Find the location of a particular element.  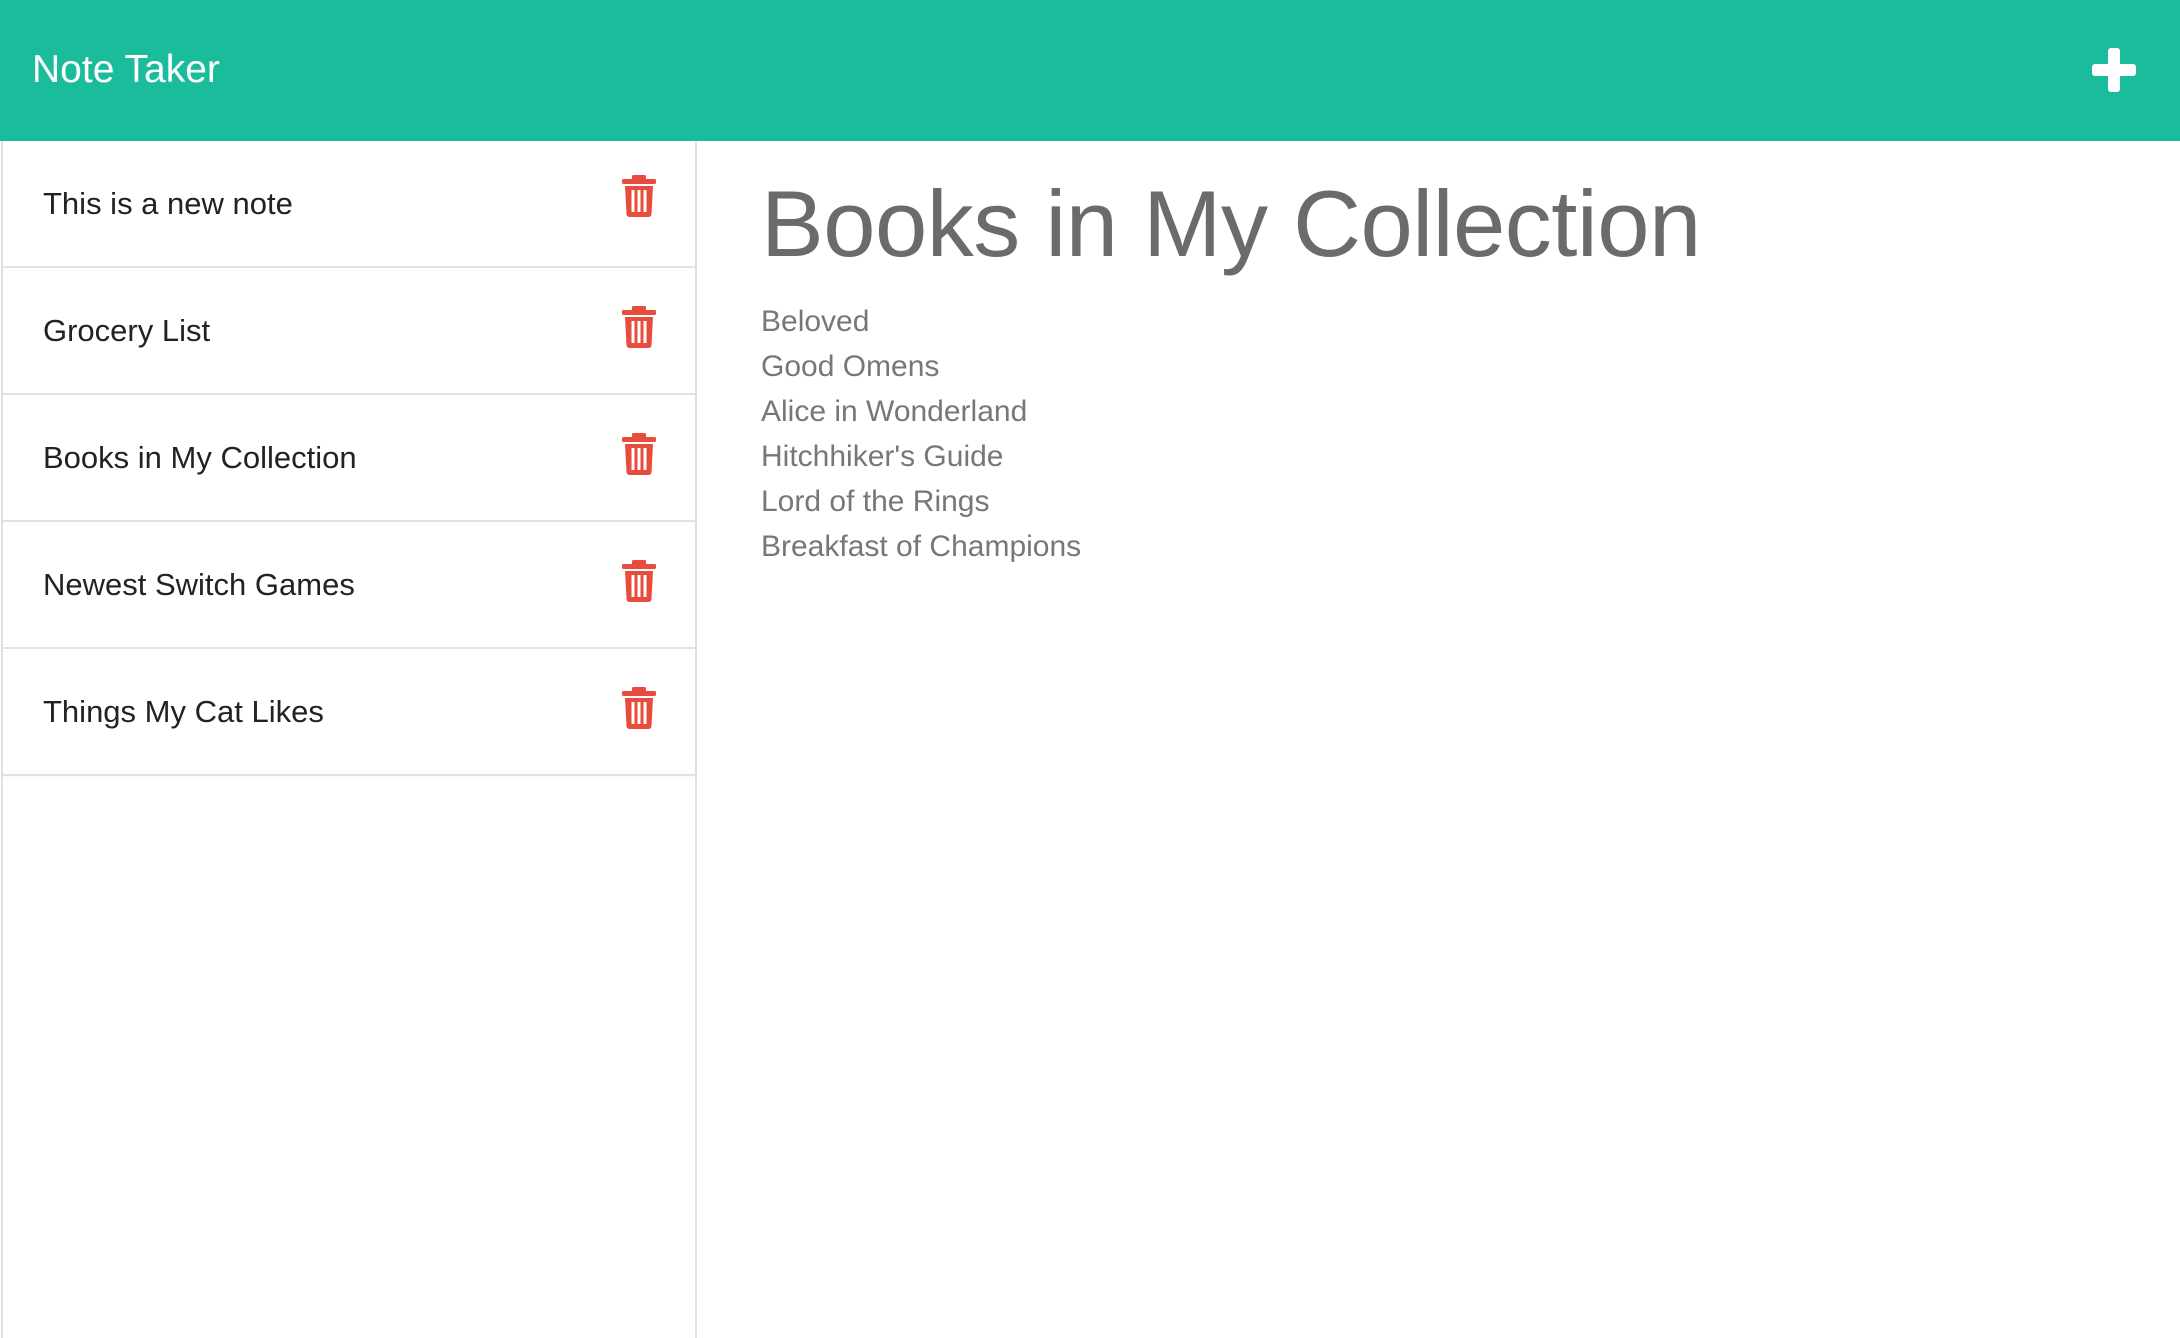

note-title: Grocery List is located at coordinates (127, 330).